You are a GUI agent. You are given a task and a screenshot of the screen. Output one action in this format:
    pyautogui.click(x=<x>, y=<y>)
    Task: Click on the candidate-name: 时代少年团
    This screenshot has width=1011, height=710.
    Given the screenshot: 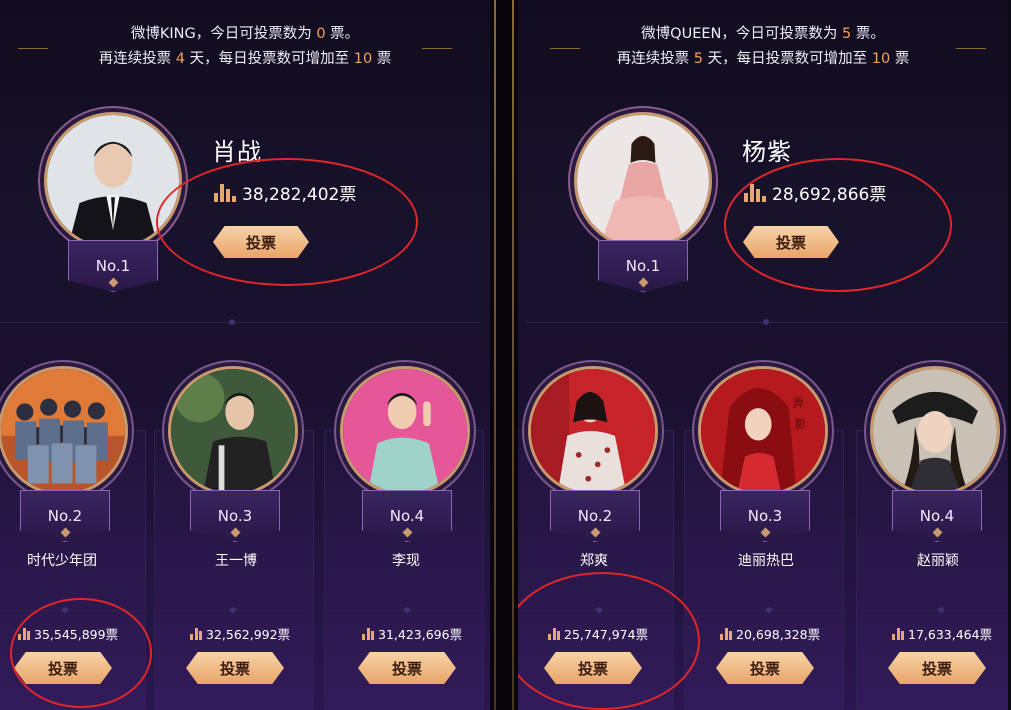 What is the action you would take?
    pyautogui.click(x=62, y=561)
    